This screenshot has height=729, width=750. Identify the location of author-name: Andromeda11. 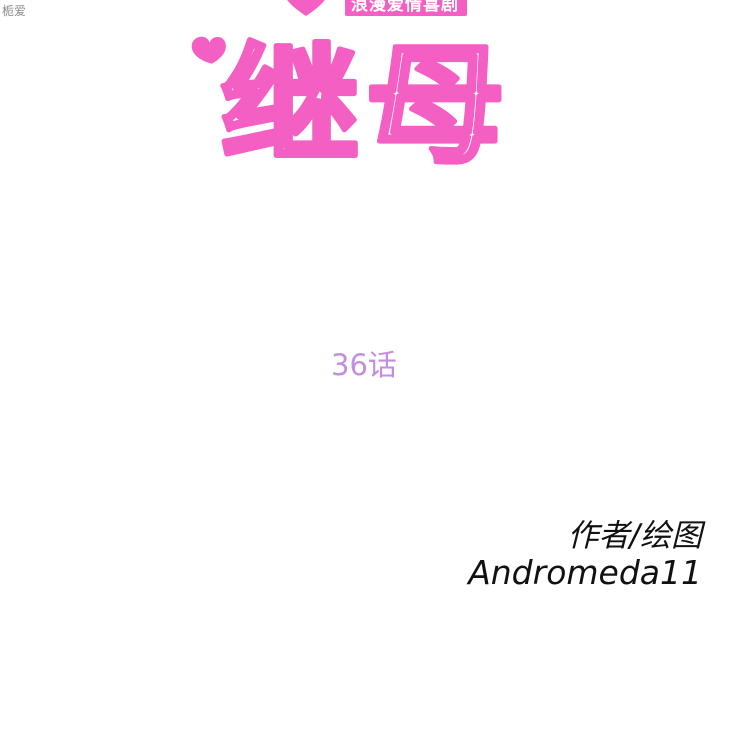
(585, 572).